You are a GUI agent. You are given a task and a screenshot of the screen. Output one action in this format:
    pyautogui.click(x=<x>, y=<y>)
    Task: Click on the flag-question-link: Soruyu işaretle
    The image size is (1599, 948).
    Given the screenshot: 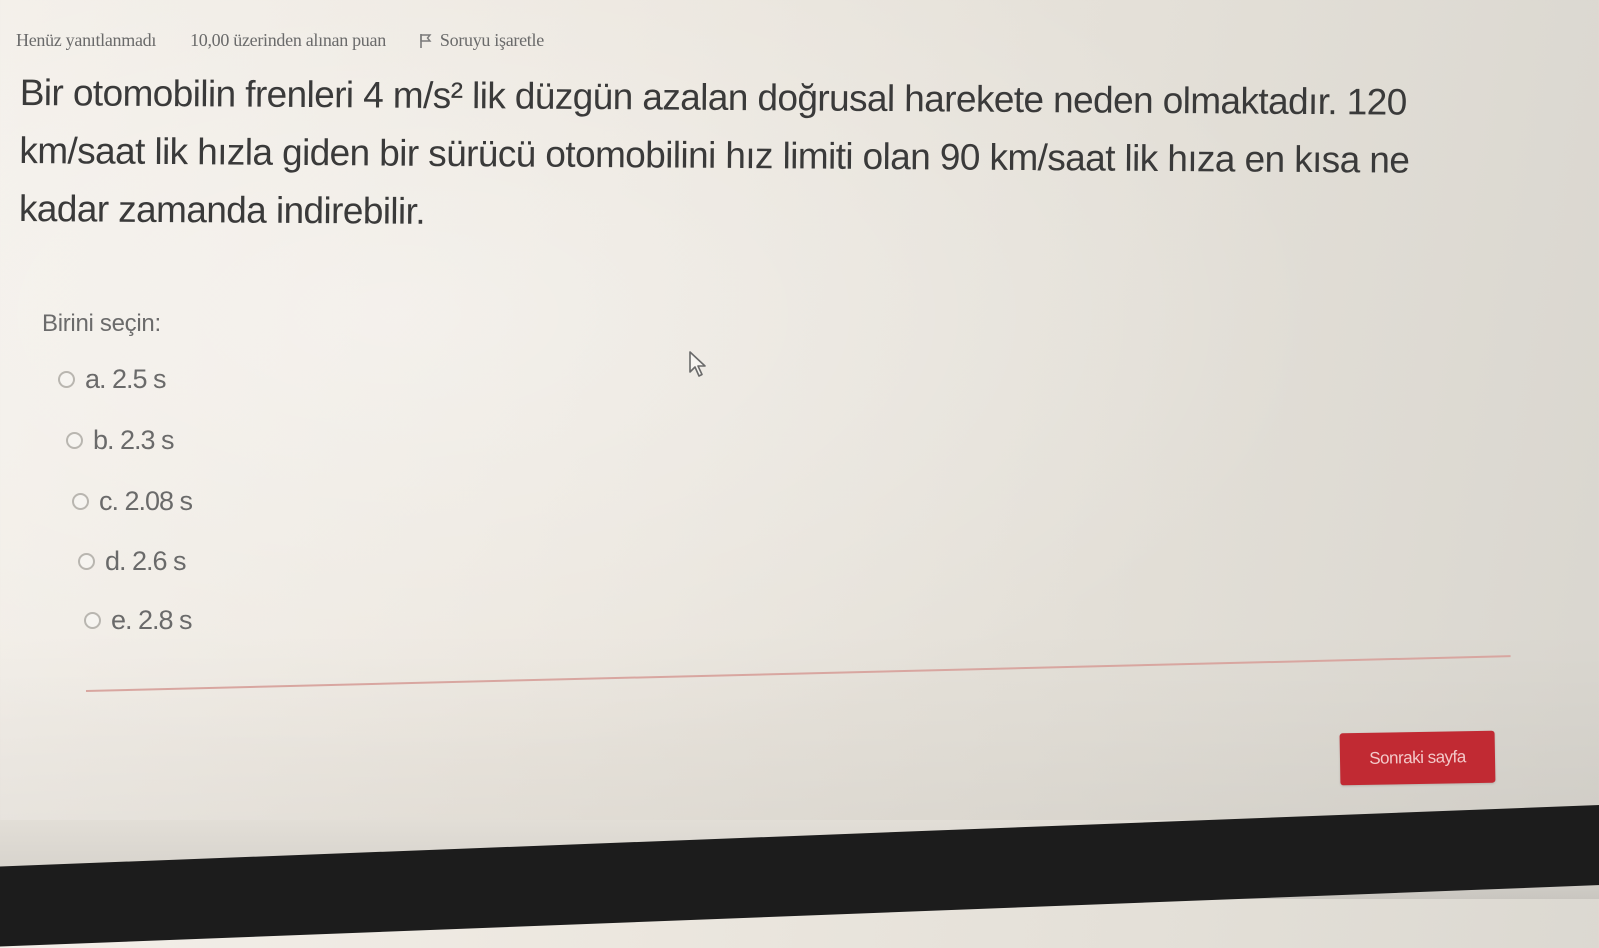 What is the action you would take?
    pyautogui.click(x=481, y=40)
    